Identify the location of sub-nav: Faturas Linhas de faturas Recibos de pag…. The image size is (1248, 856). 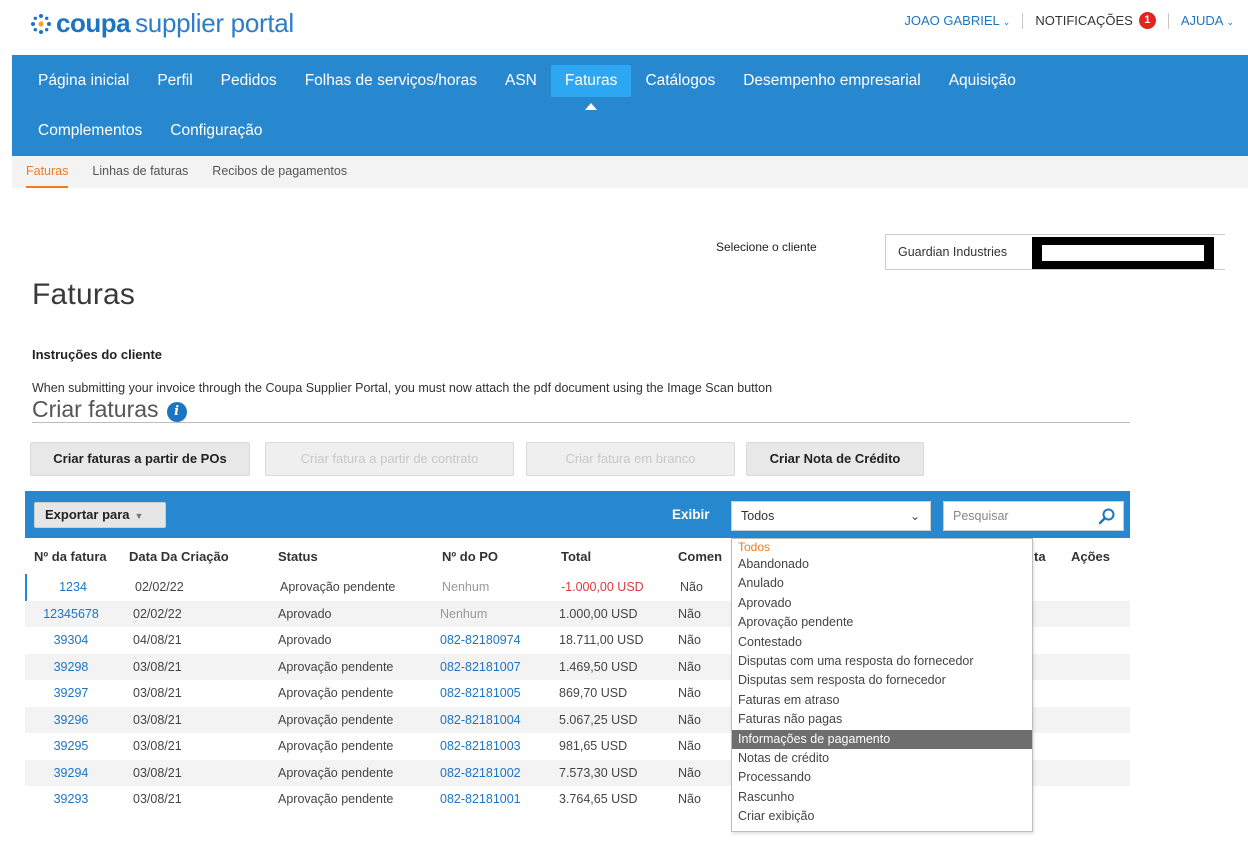
(630, 172).